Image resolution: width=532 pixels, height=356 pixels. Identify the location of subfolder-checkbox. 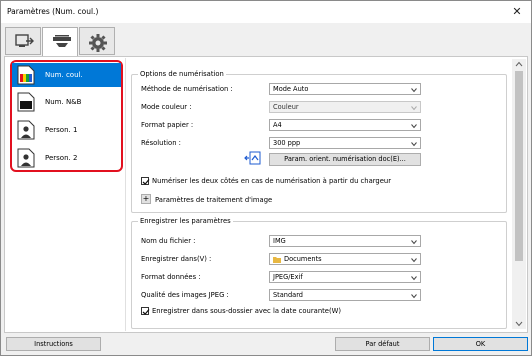
(145, 311).